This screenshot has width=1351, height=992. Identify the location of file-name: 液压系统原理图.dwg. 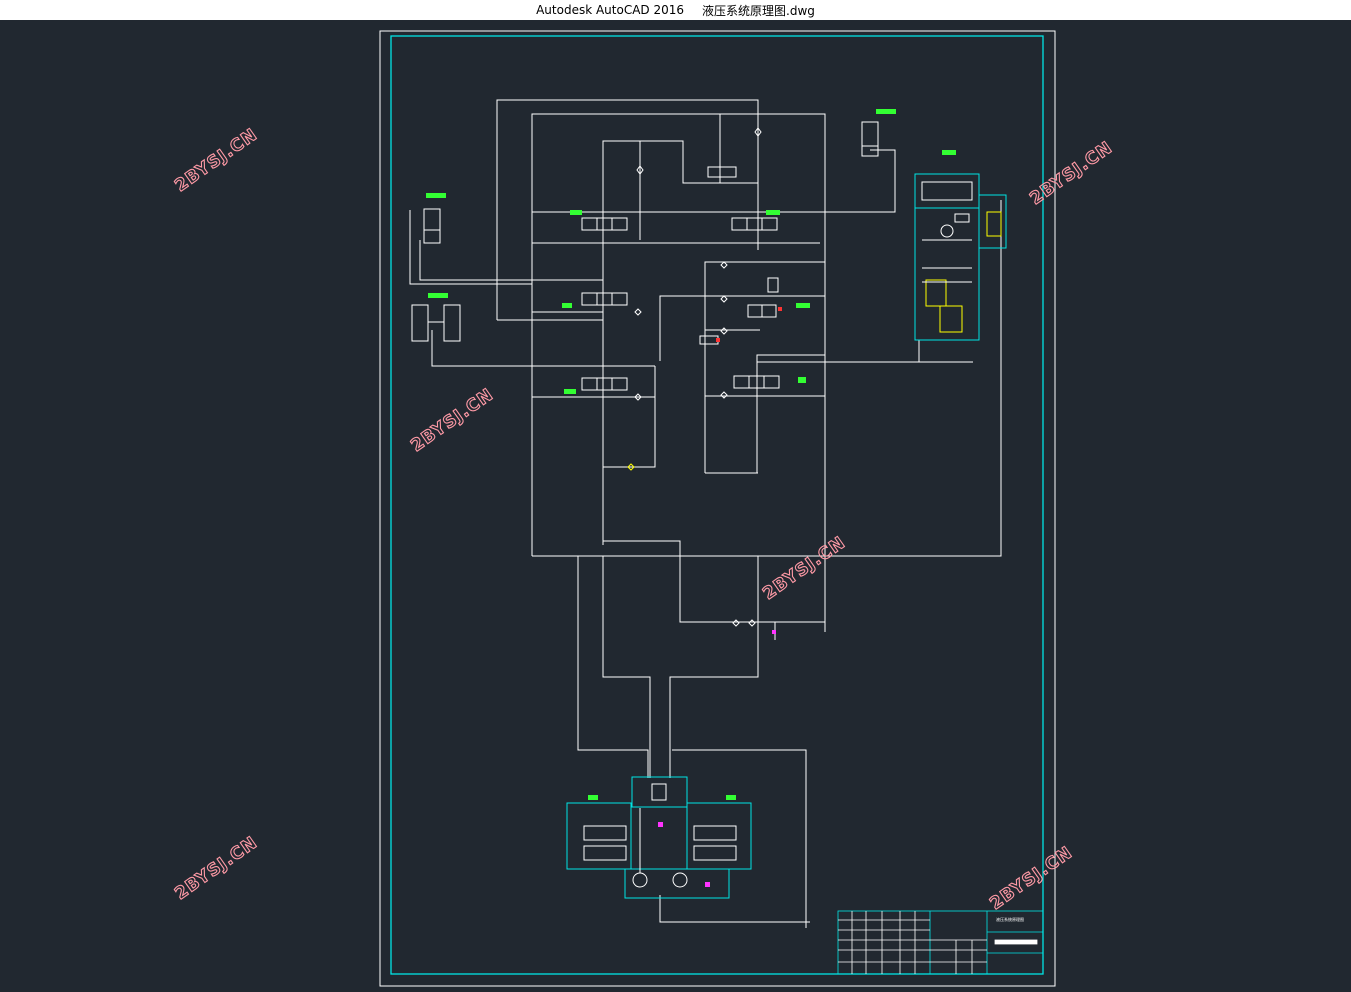
(758, 10).